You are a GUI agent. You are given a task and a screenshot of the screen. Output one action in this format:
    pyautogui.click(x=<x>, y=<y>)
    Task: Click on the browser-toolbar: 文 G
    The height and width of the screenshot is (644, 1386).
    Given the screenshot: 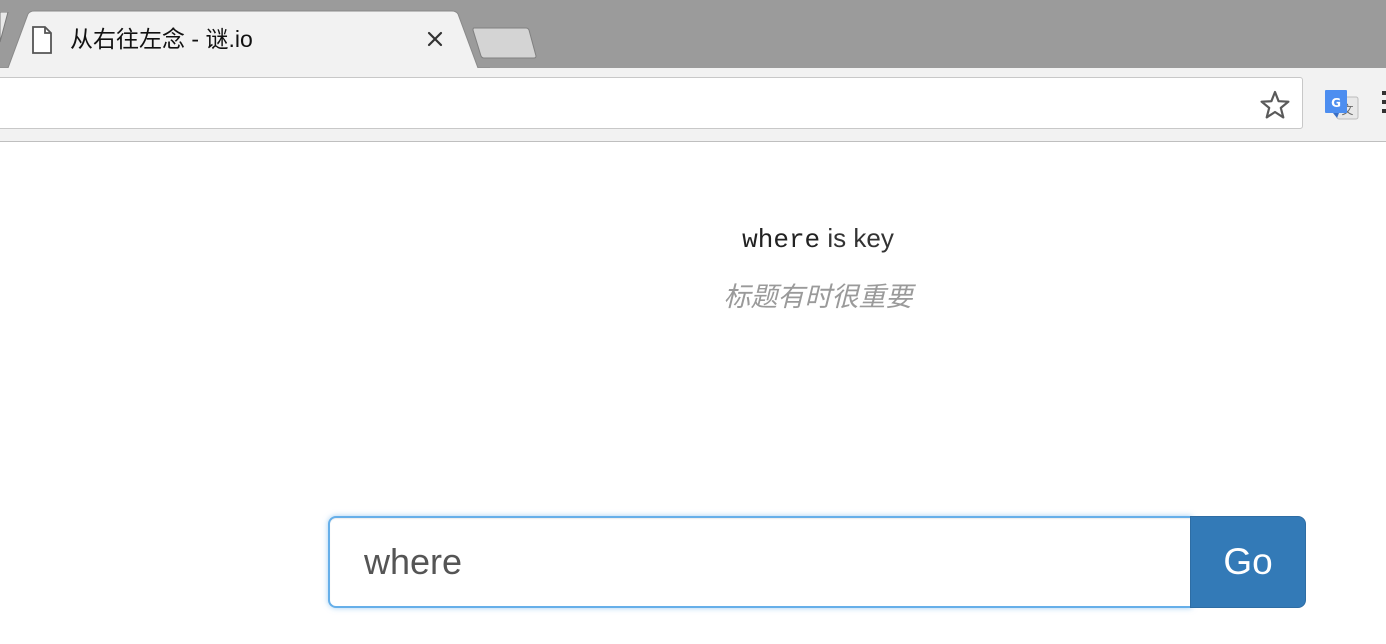 What is the action you would take?
    pyautogui.click(x=693, y=105)
    